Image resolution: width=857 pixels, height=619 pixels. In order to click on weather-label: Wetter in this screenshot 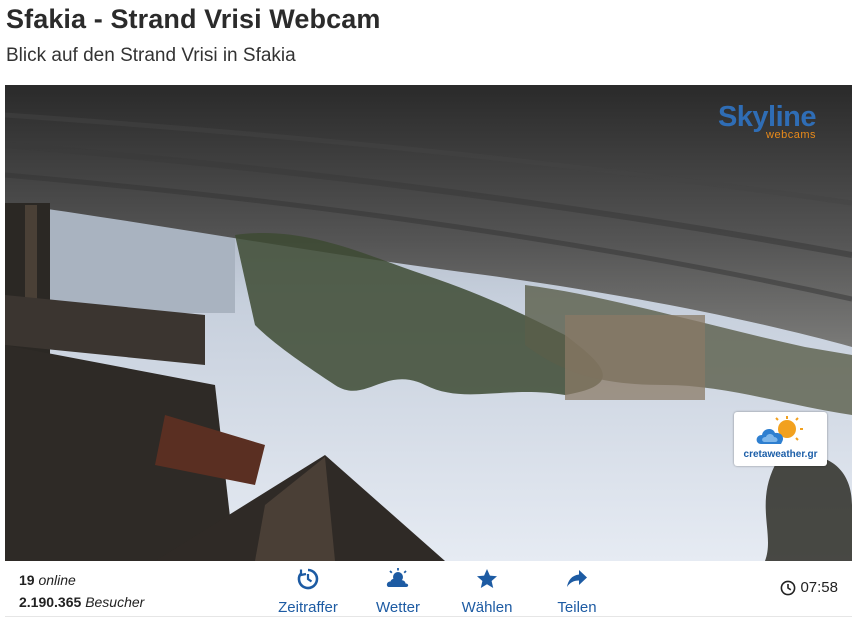, I will do `click(398, 607)`.